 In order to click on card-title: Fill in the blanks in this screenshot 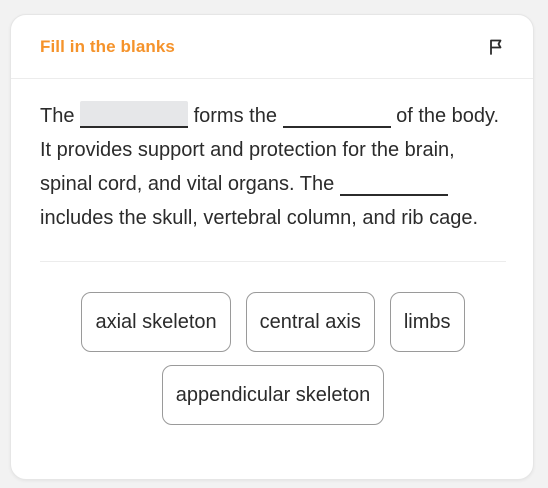, I will do `click(107, 46)`.